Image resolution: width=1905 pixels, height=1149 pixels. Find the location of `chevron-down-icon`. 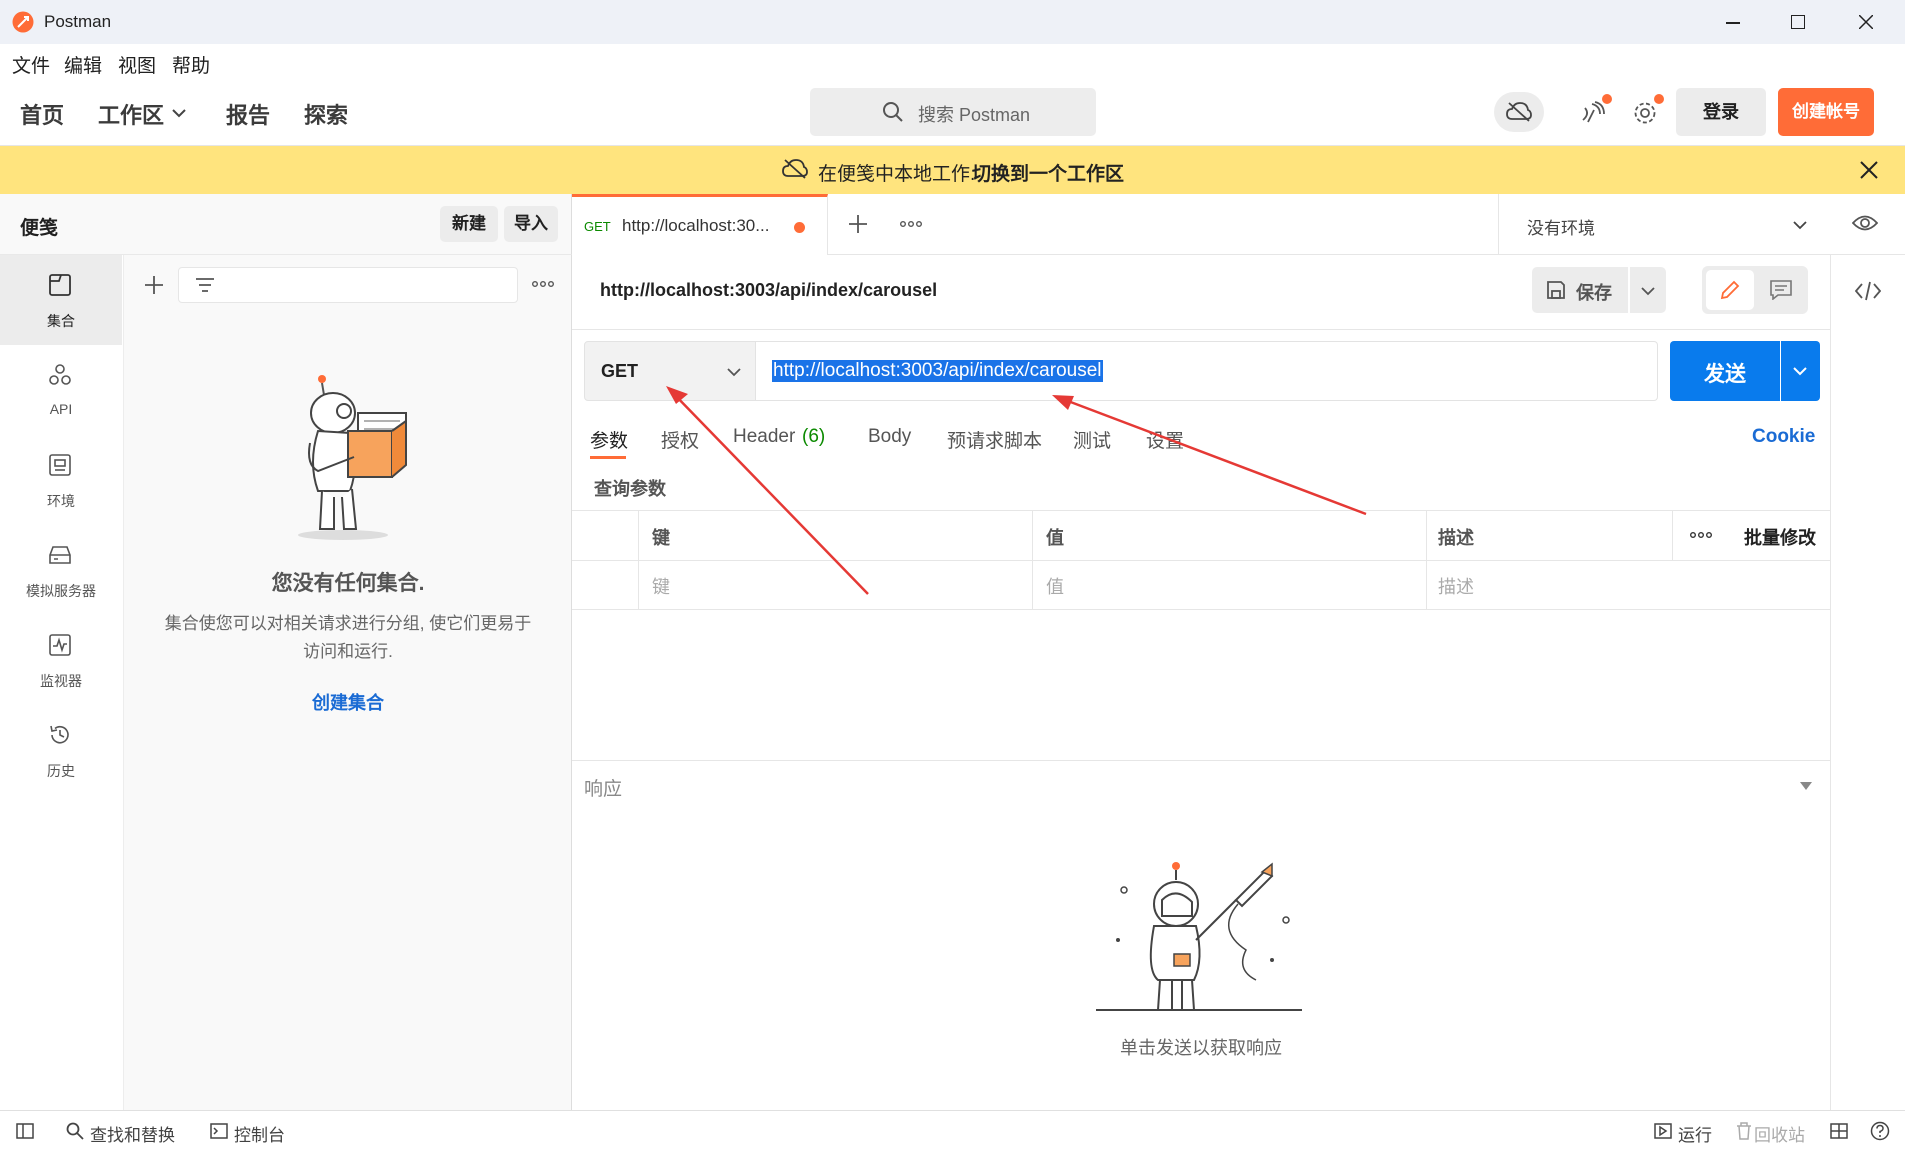

chevron-down-icon is located at coordinates (1800, 371).